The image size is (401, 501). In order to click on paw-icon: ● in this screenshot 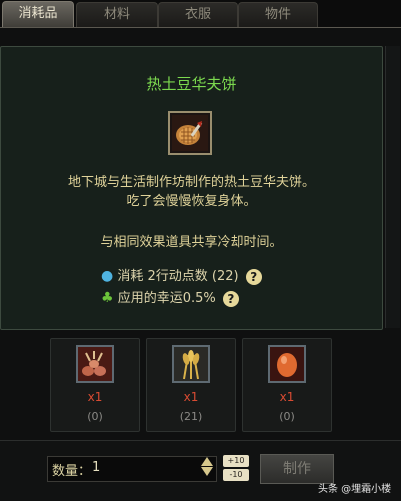, I will do `click(107, 276)`.